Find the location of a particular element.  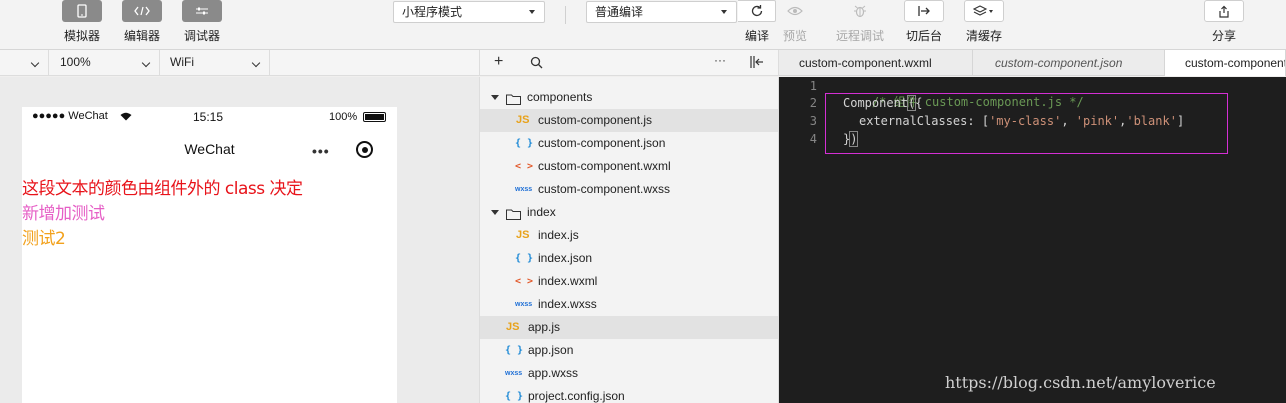

tree-file-app-js: JS app.js is located at coordinates (629, 327).